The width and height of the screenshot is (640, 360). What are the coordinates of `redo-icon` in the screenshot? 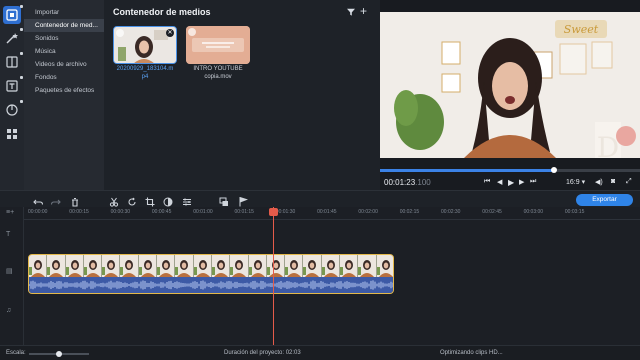 It's located at (55, 199).